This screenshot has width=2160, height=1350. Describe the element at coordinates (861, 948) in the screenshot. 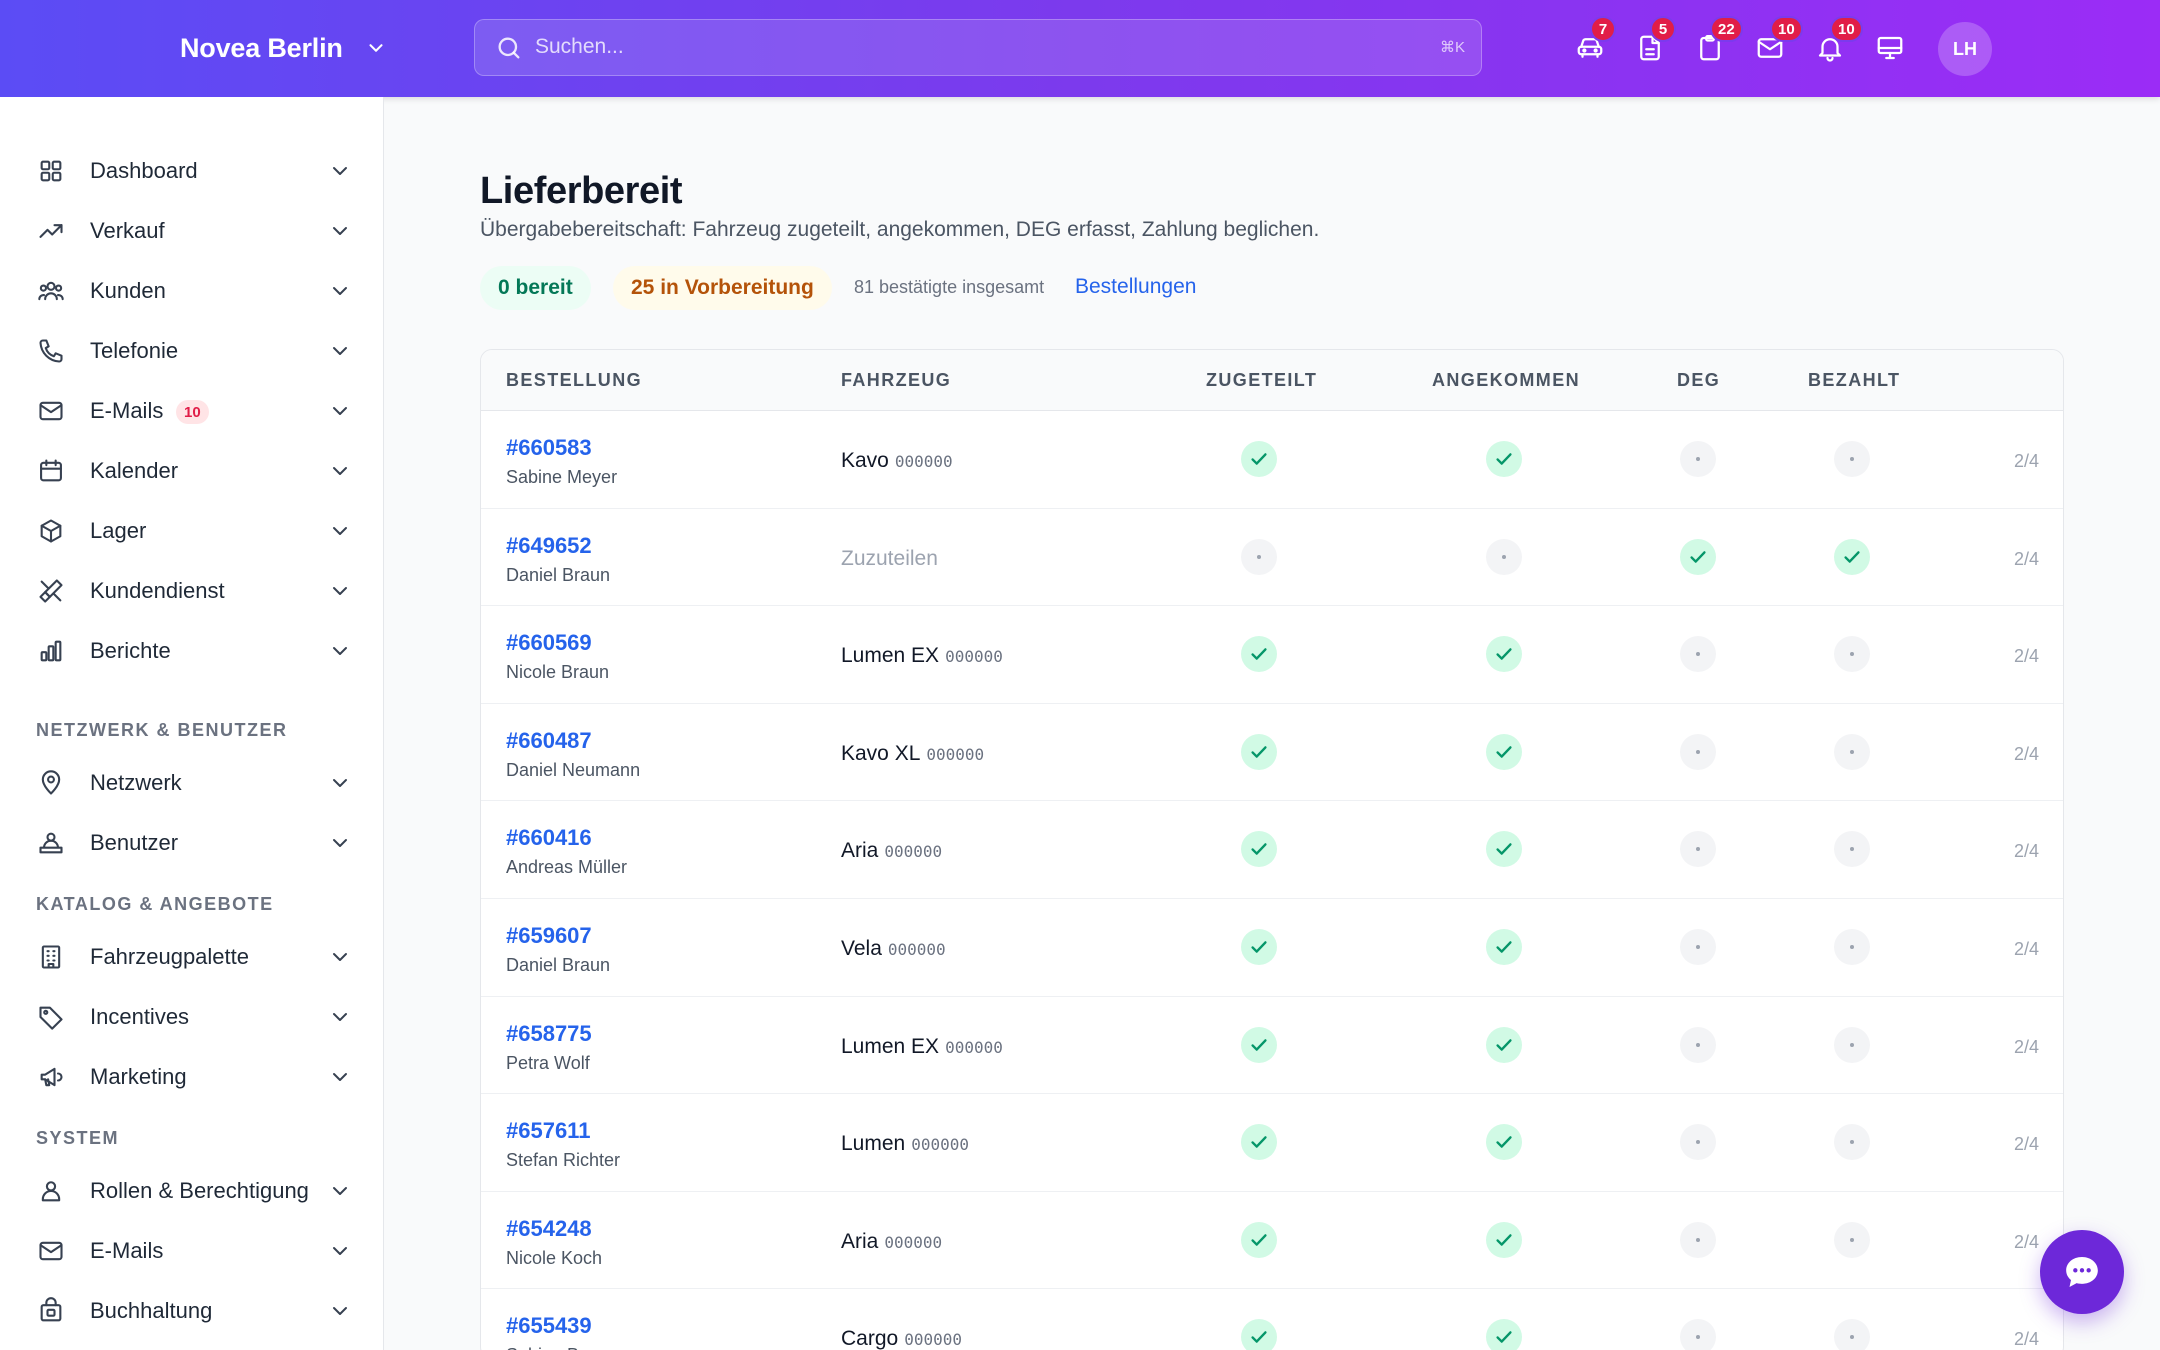

I see `vehicle-model: Vela` at that location.